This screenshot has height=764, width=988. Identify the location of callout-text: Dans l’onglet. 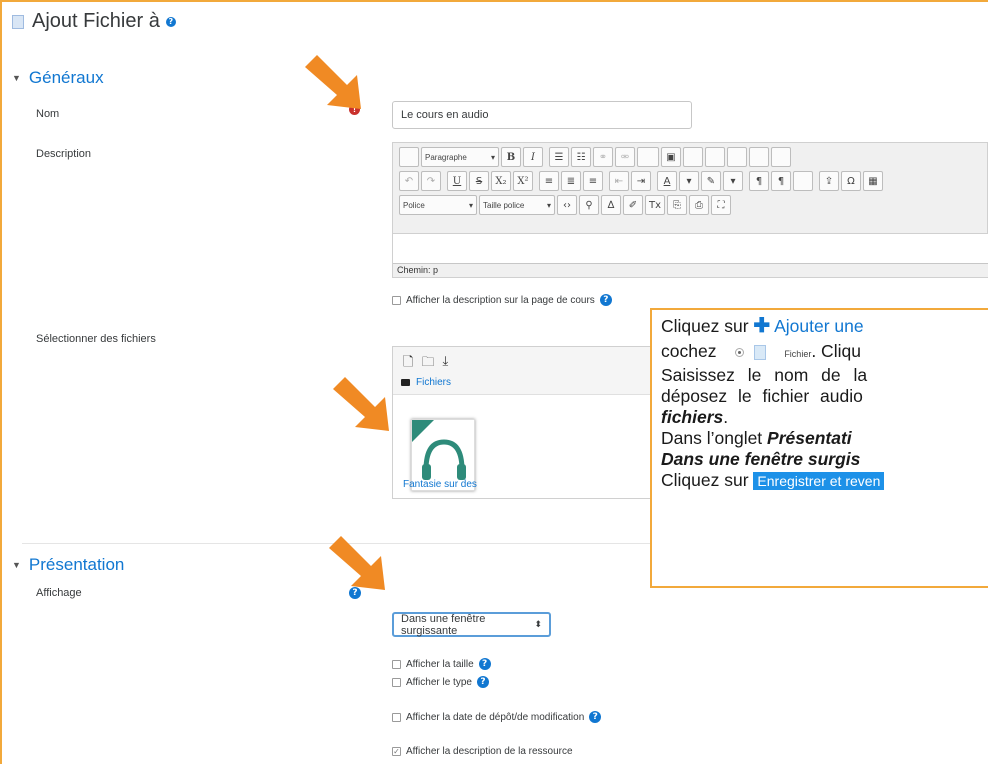
(714, 438).